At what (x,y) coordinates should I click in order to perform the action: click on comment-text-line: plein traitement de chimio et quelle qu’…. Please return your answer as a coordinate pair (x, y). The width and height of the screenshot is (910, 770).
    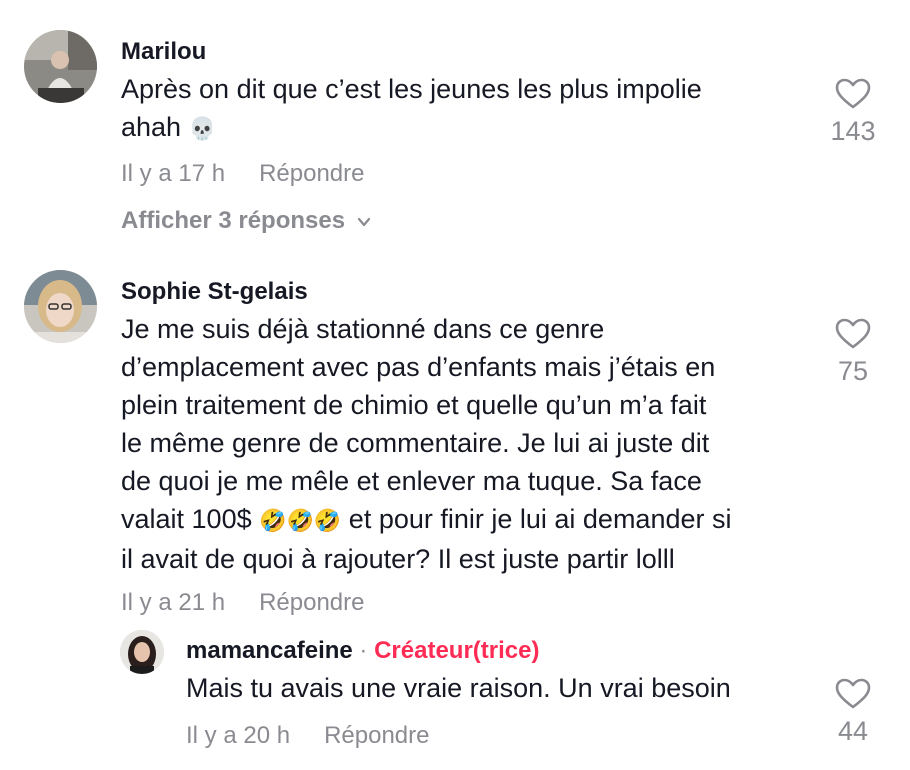
    Looking at the image, I should click on (414, 405).